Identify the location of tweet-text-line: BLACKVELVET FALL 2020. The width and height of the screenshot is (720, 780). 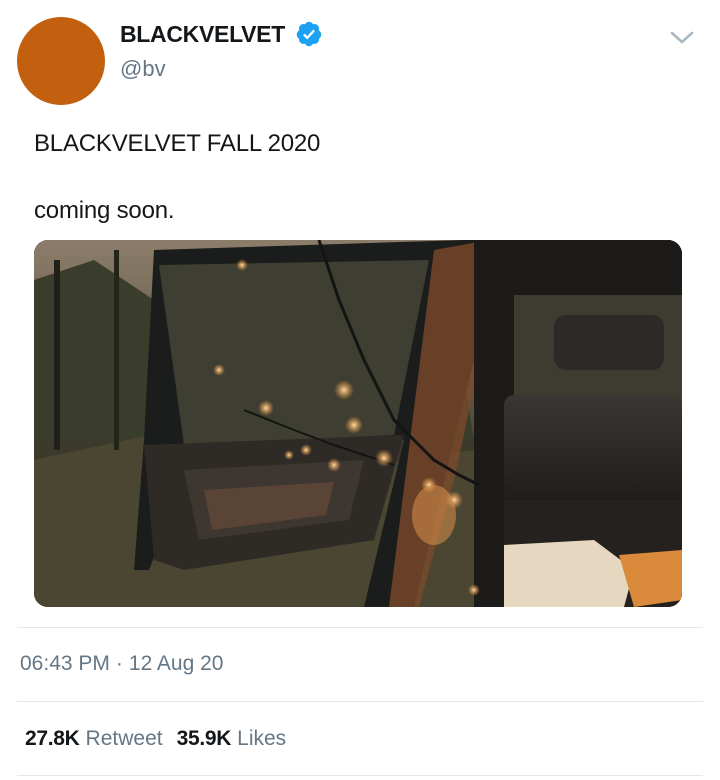
(177, 143).